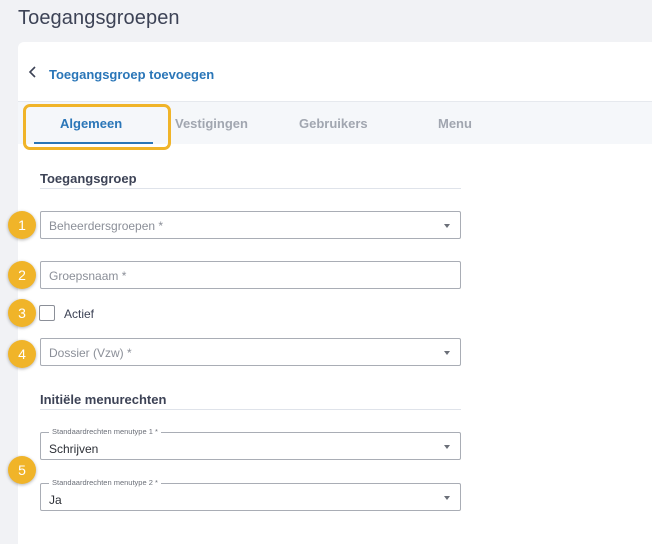  What do you see at coordinates (103, 399) in the screenshot?
I see `section-title-menurechten: Initiële menurechten` at bounding box center [103, 399].